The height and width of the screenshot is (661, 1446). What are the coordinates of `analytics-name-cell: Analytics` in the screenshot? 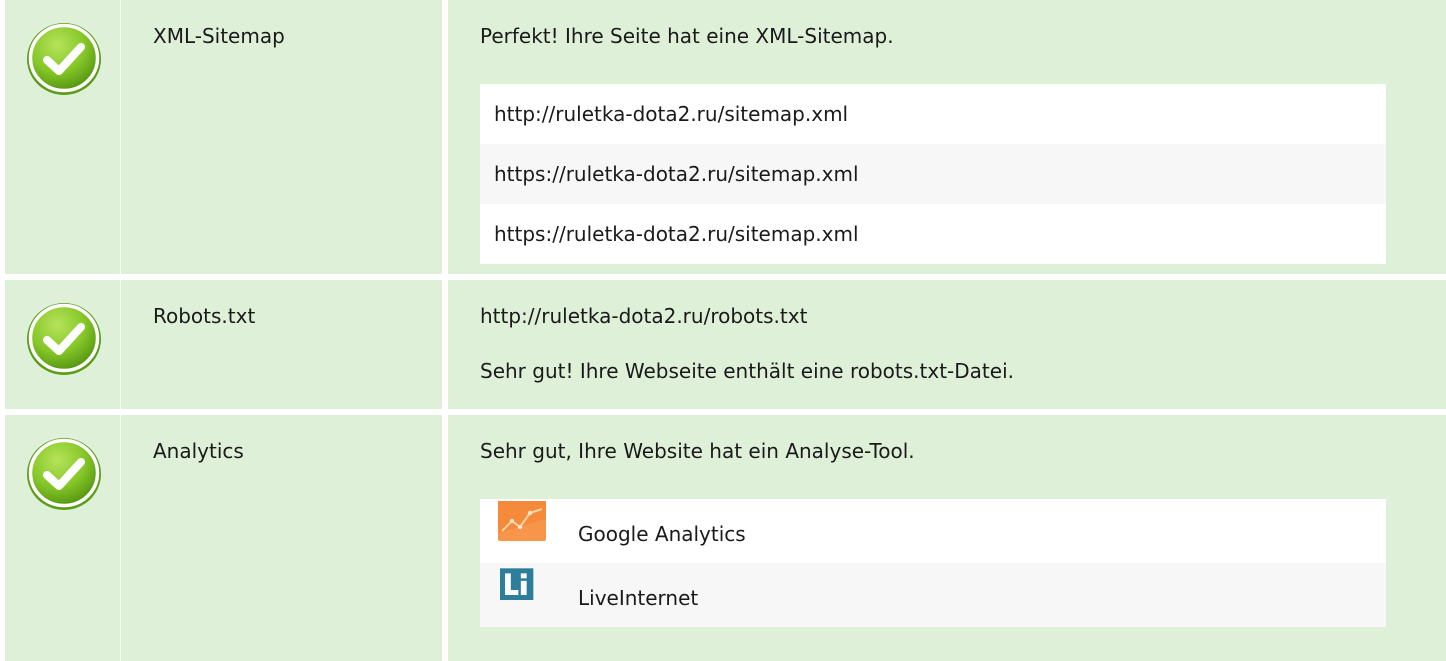 It's located at (281, 538).